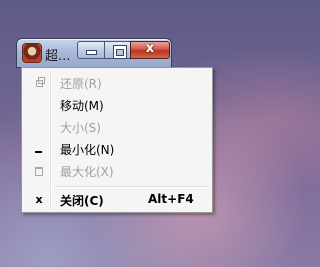 This screenshot has height=267, width=320. I want to click on menu-item-label: 最小化(N), so click(87, 150).